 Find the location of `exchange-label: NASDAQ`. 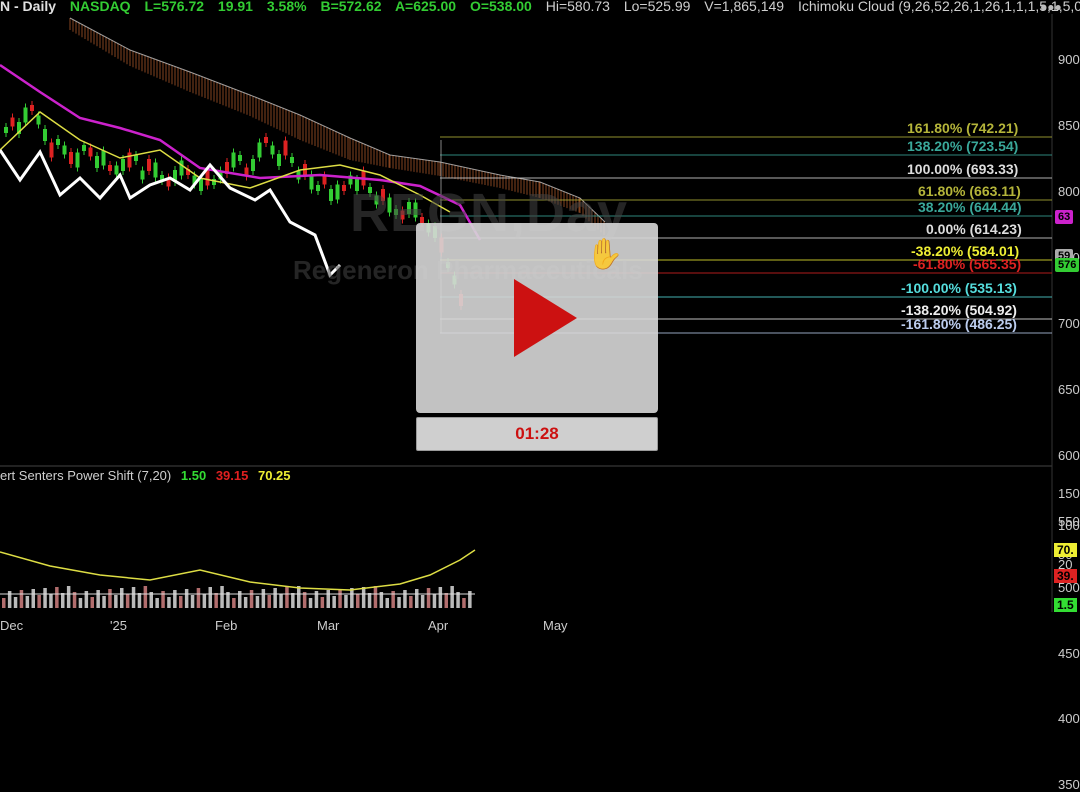

exchange-label: NASDAQ is located at coordinates (100, 7).